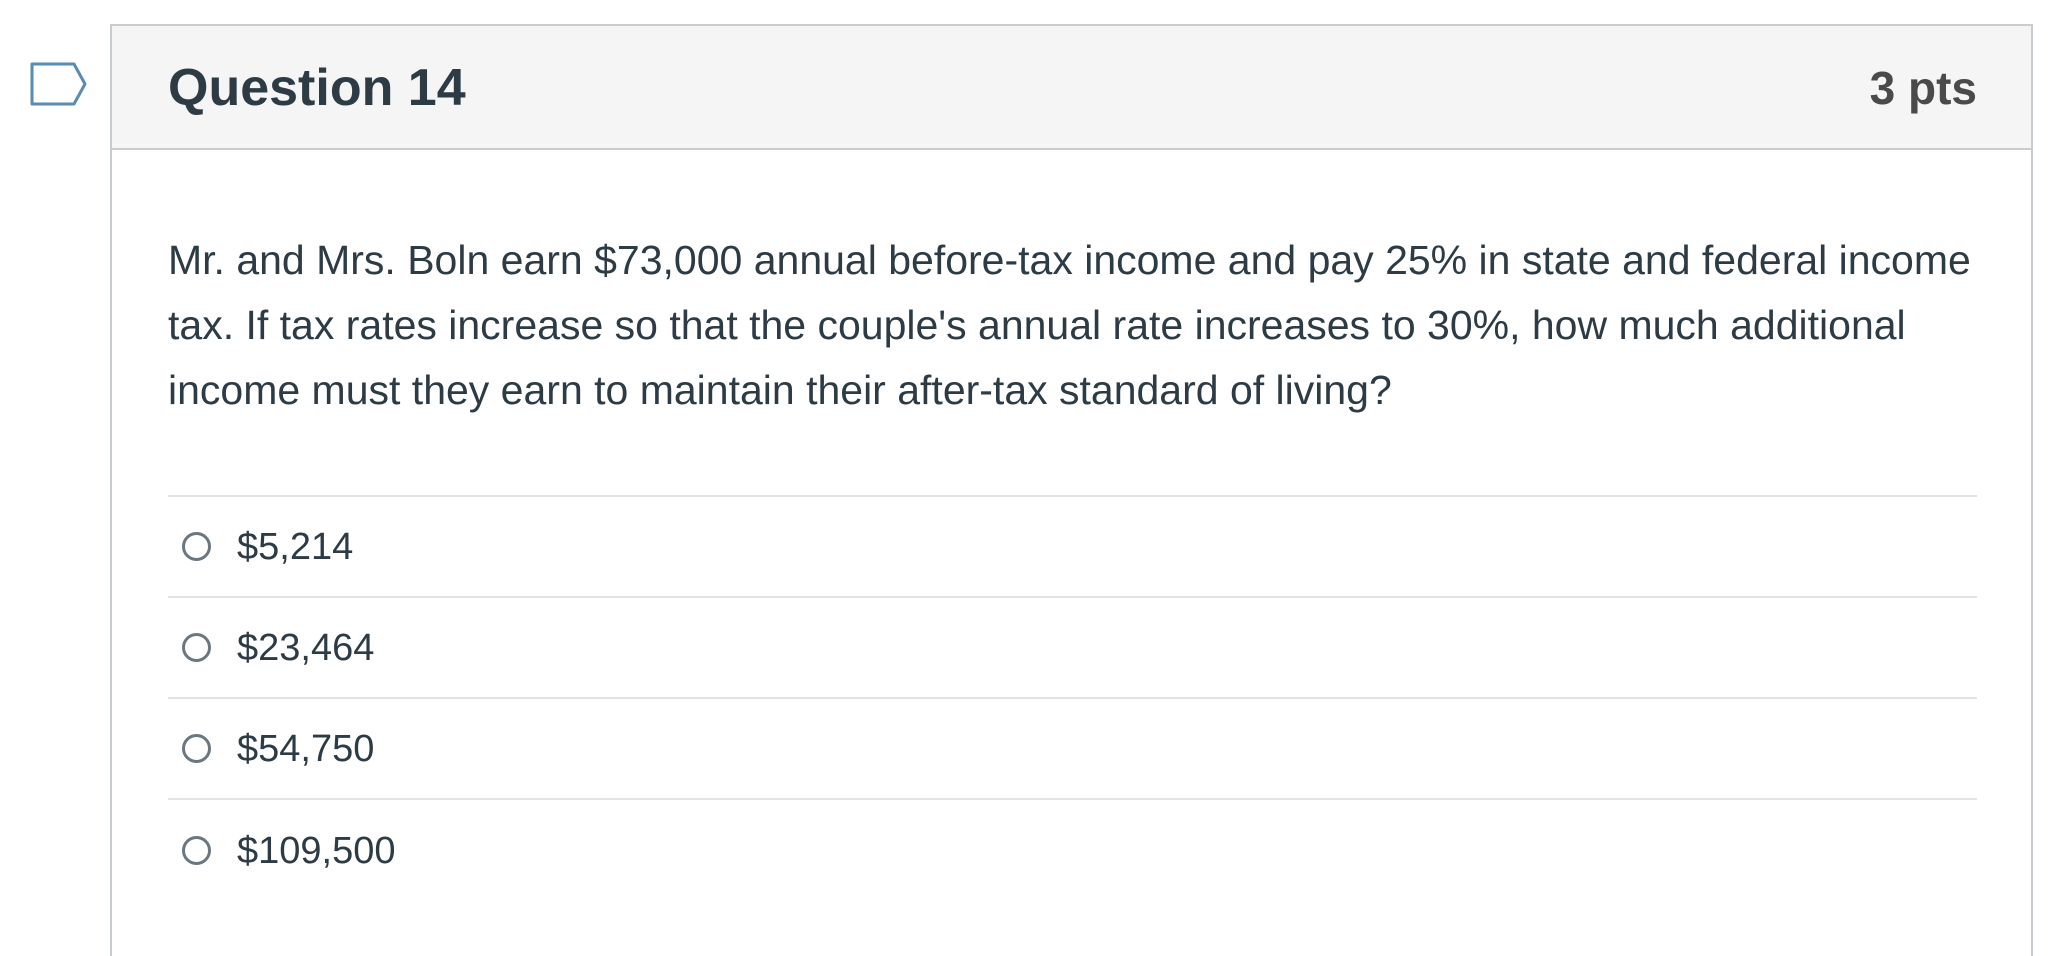 The image size is (2059, 956). What do you see at coordinates (1071, 88) in the screenshot?
I see `question-header: Question 14 3 pts` at bounding box center [1071, 88].